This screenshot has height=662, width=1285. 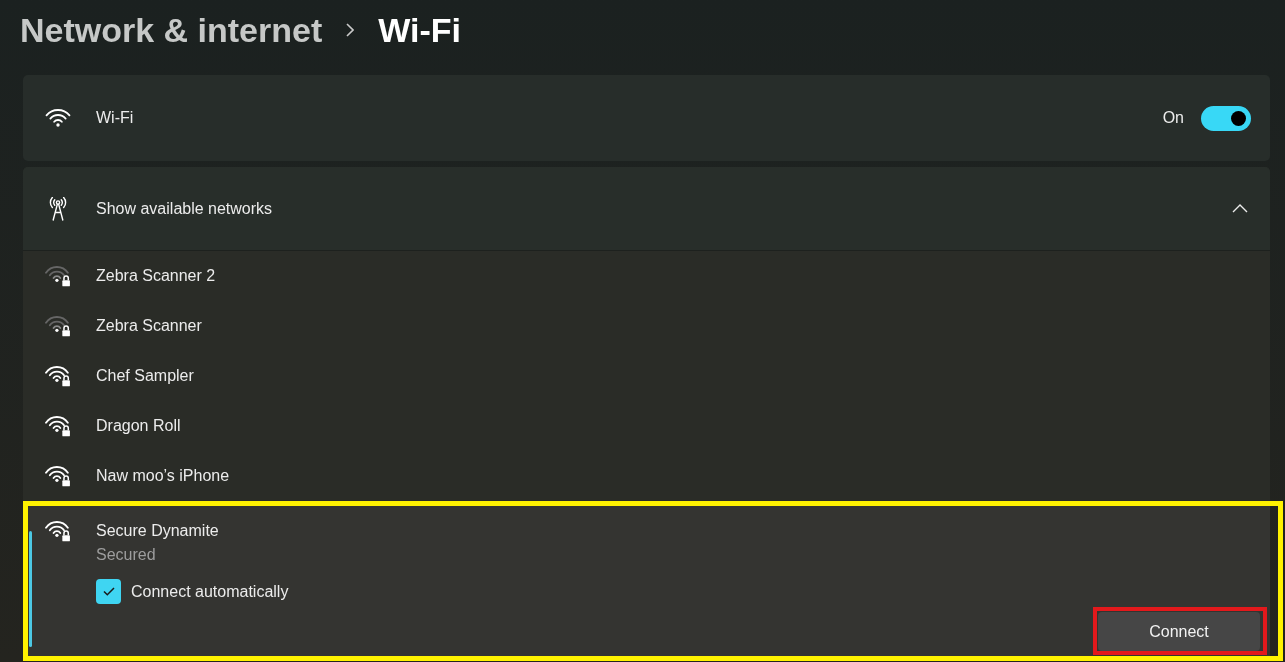 What do you see at coordinates (646, 426) in the screenshot?
I see `network-item: Dragon Roll` at bounding box center [646, 426].